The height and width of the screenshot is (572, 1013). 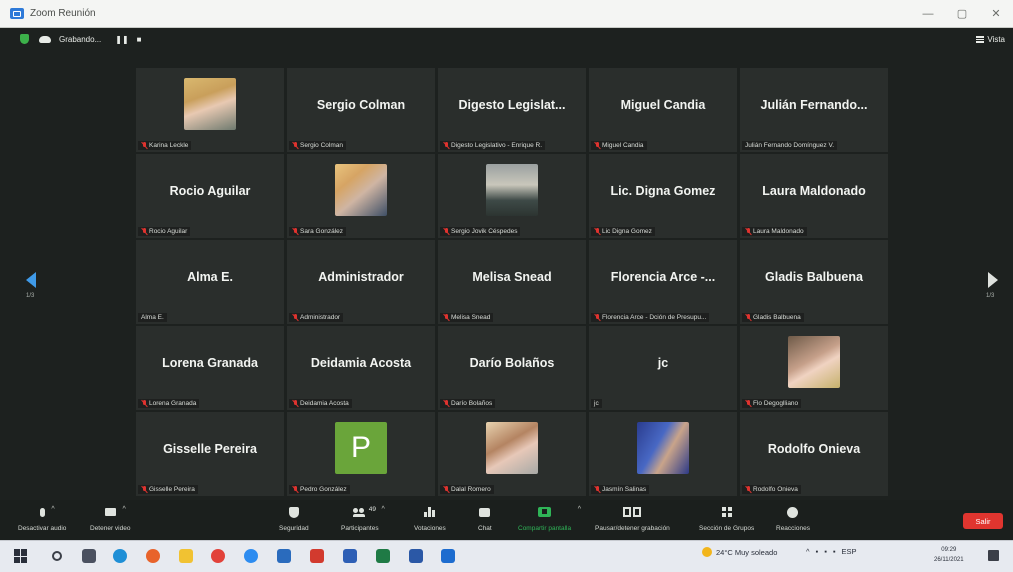 I want to click on pause-stop-recording-button: Pausar/detener grabación, so click(x=632, y=518).